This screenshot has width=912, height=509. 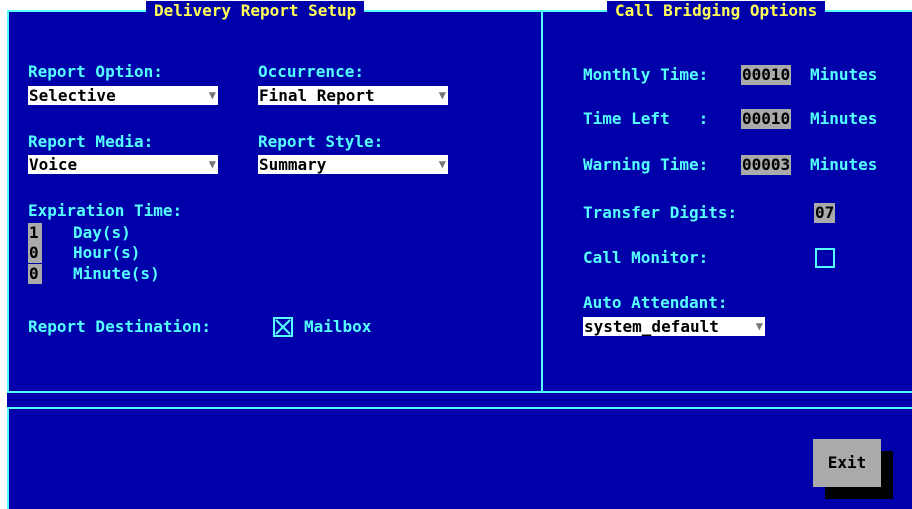 What do you see at coordinates (660, 212) in the screenshot?
I see `transfer-digits-label: Transfer Digits:` at bounding box center [660, 212].